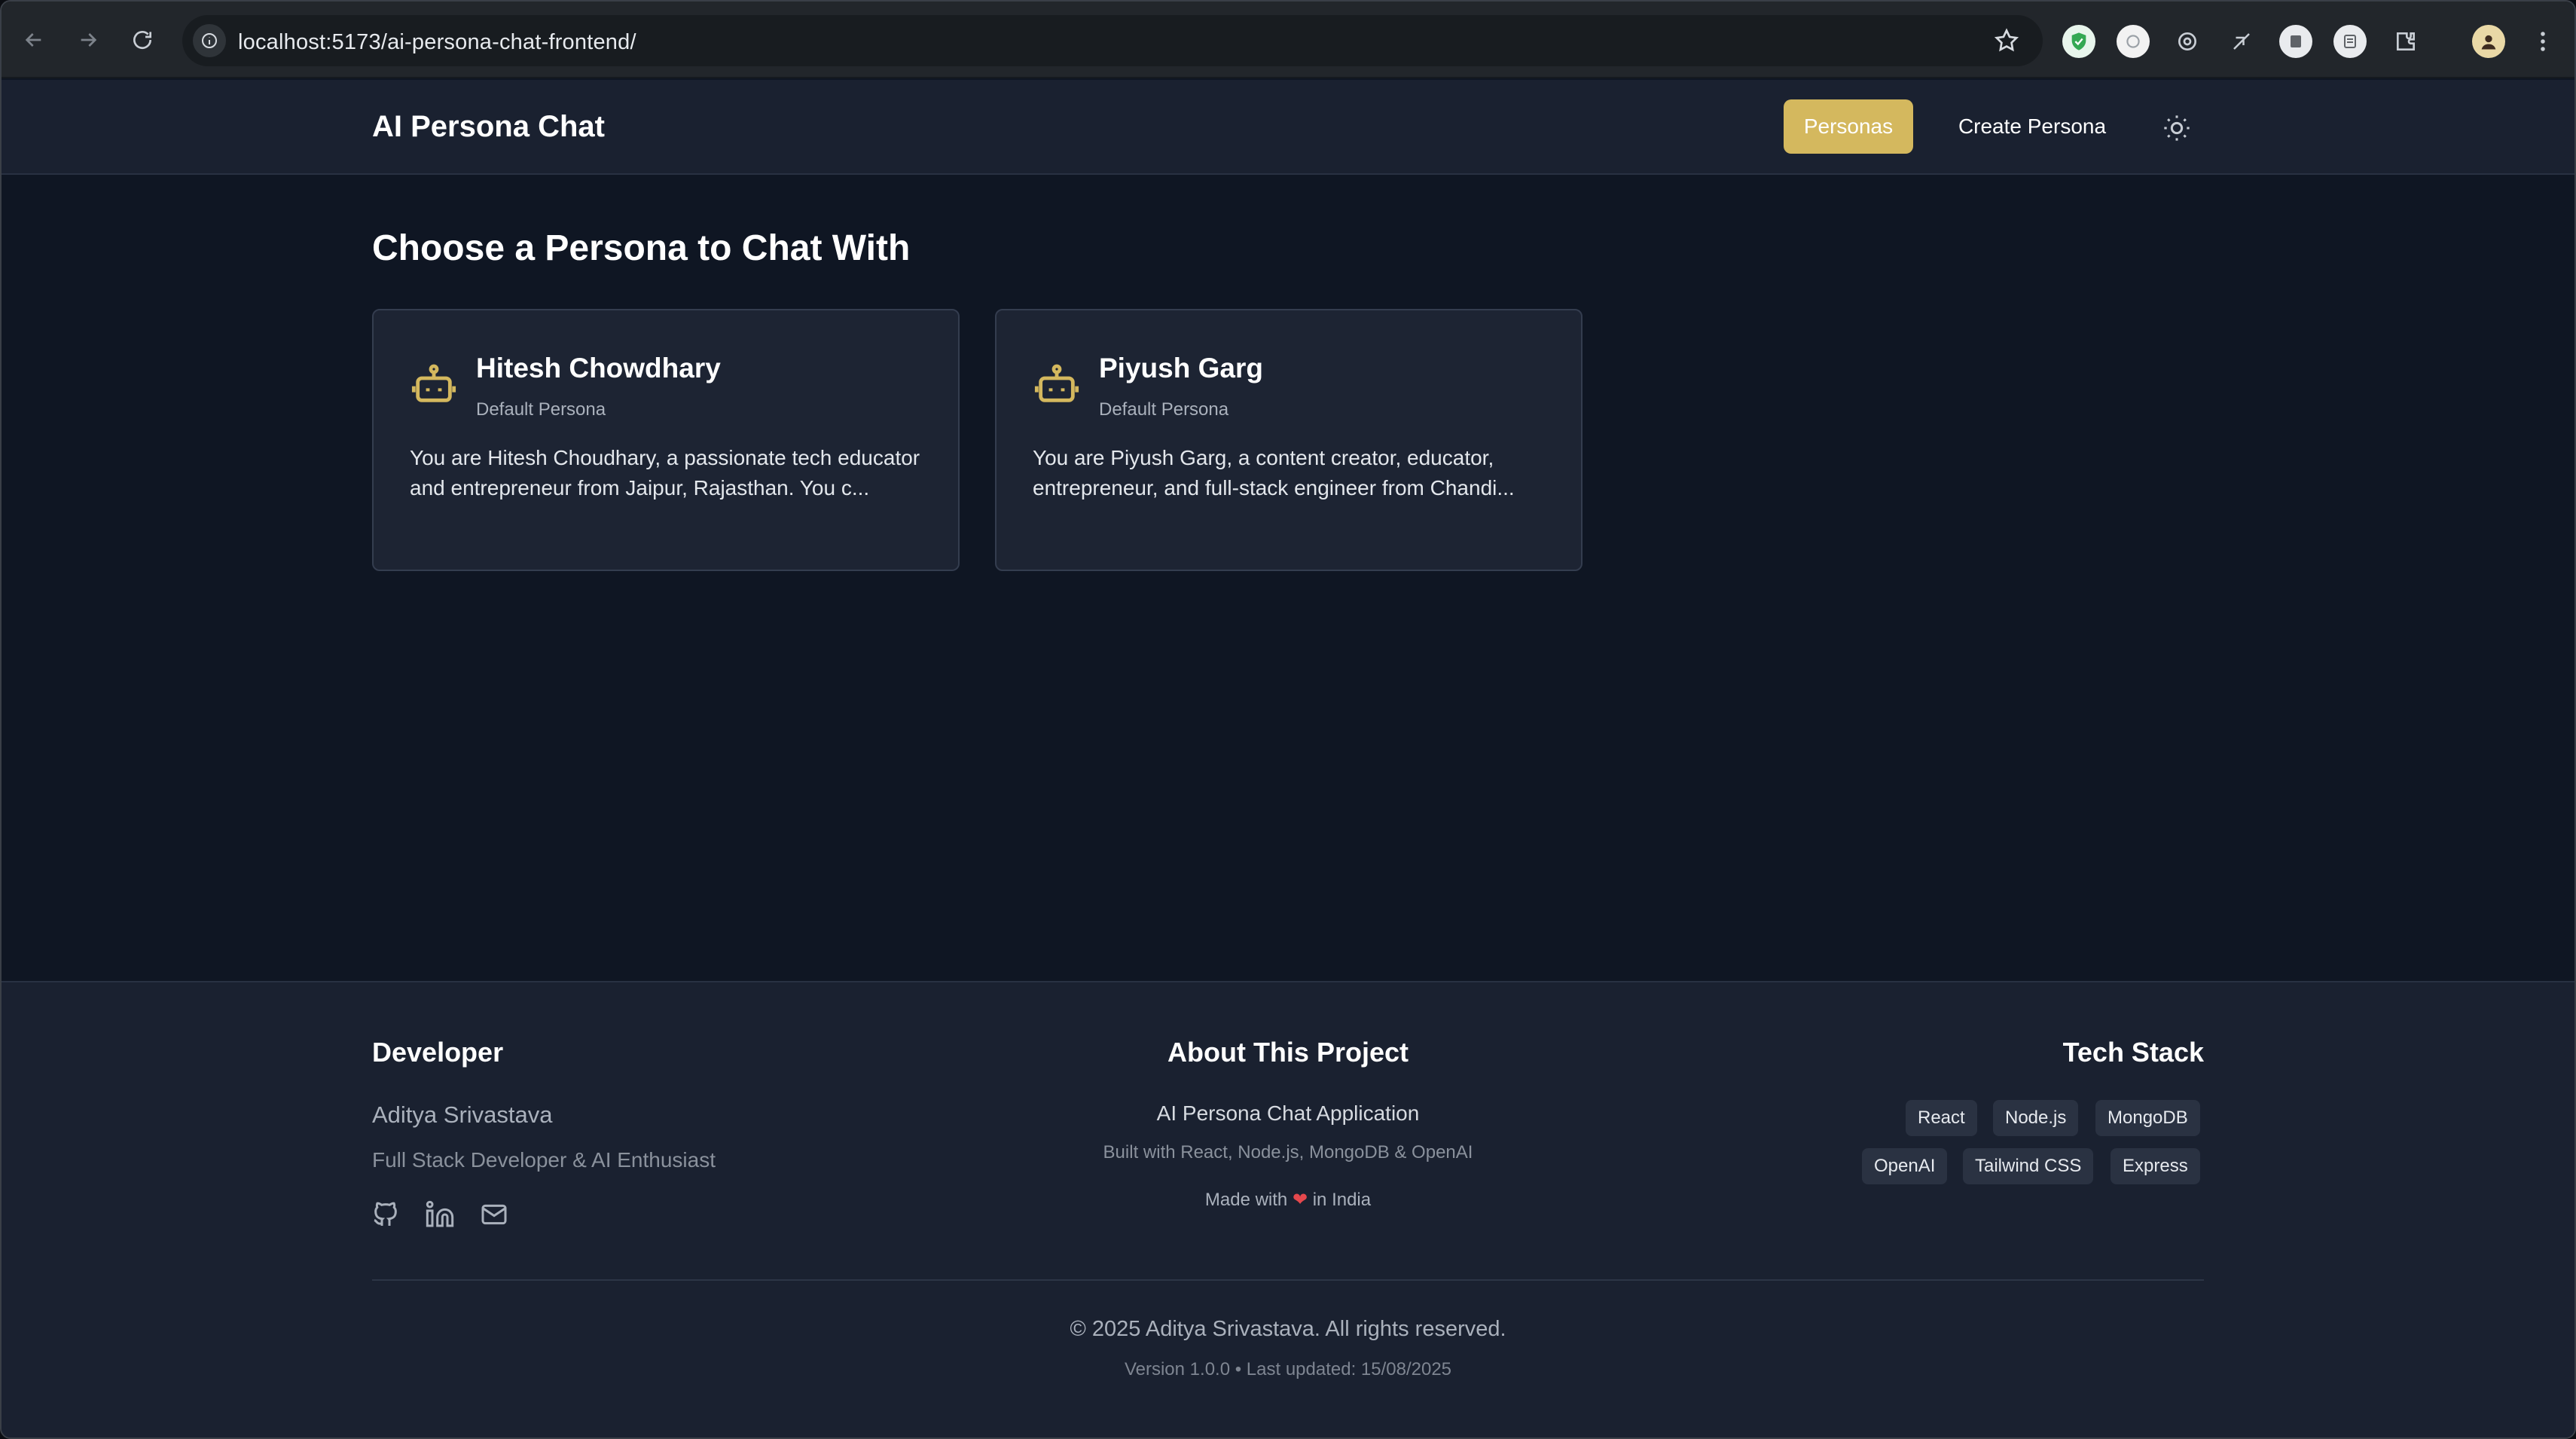  Describe the element at coordinates (2036, 1118) in the screenshot. I see `tech-chip: Node.js` at that location.